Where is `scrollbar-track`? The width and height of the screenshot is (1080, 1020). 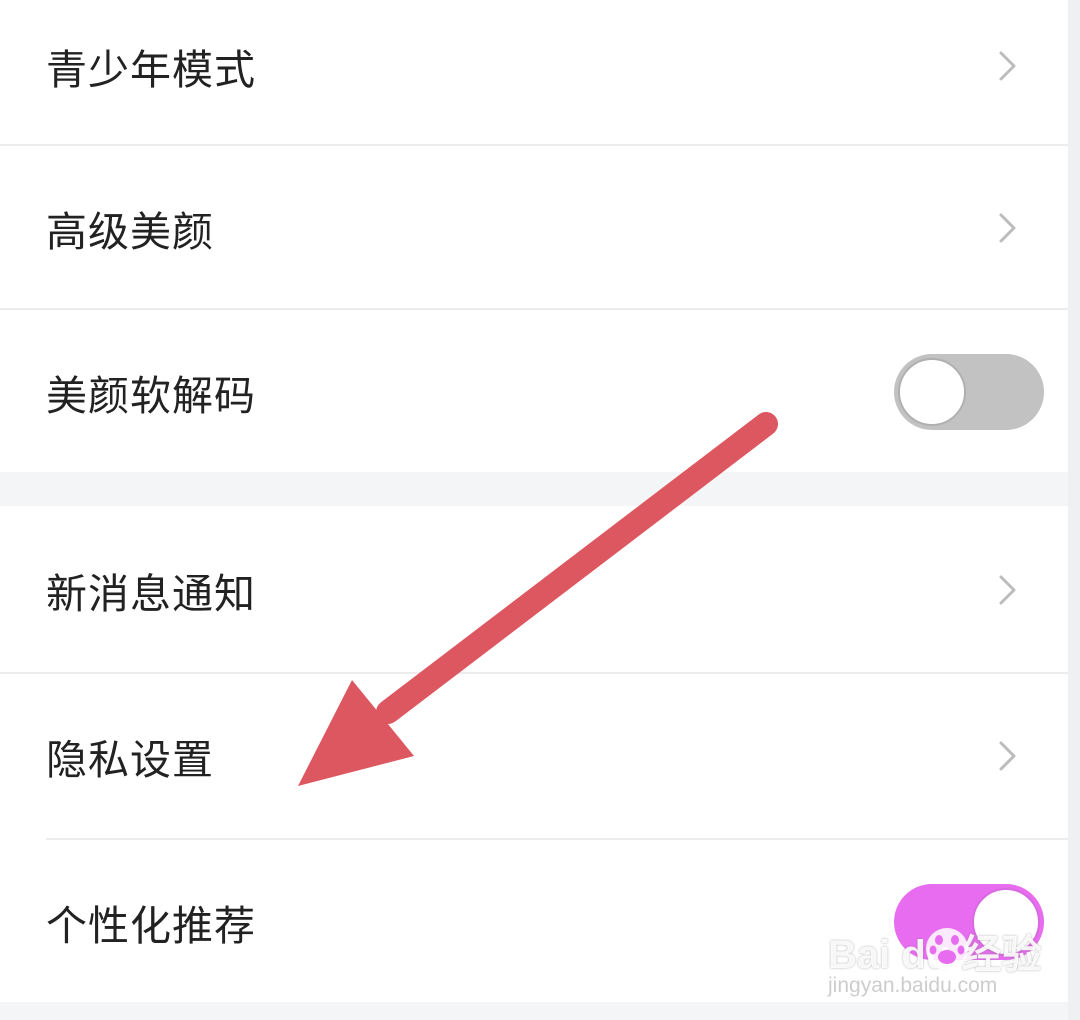 scrollbar-track is located at coordinates (1074, 510).